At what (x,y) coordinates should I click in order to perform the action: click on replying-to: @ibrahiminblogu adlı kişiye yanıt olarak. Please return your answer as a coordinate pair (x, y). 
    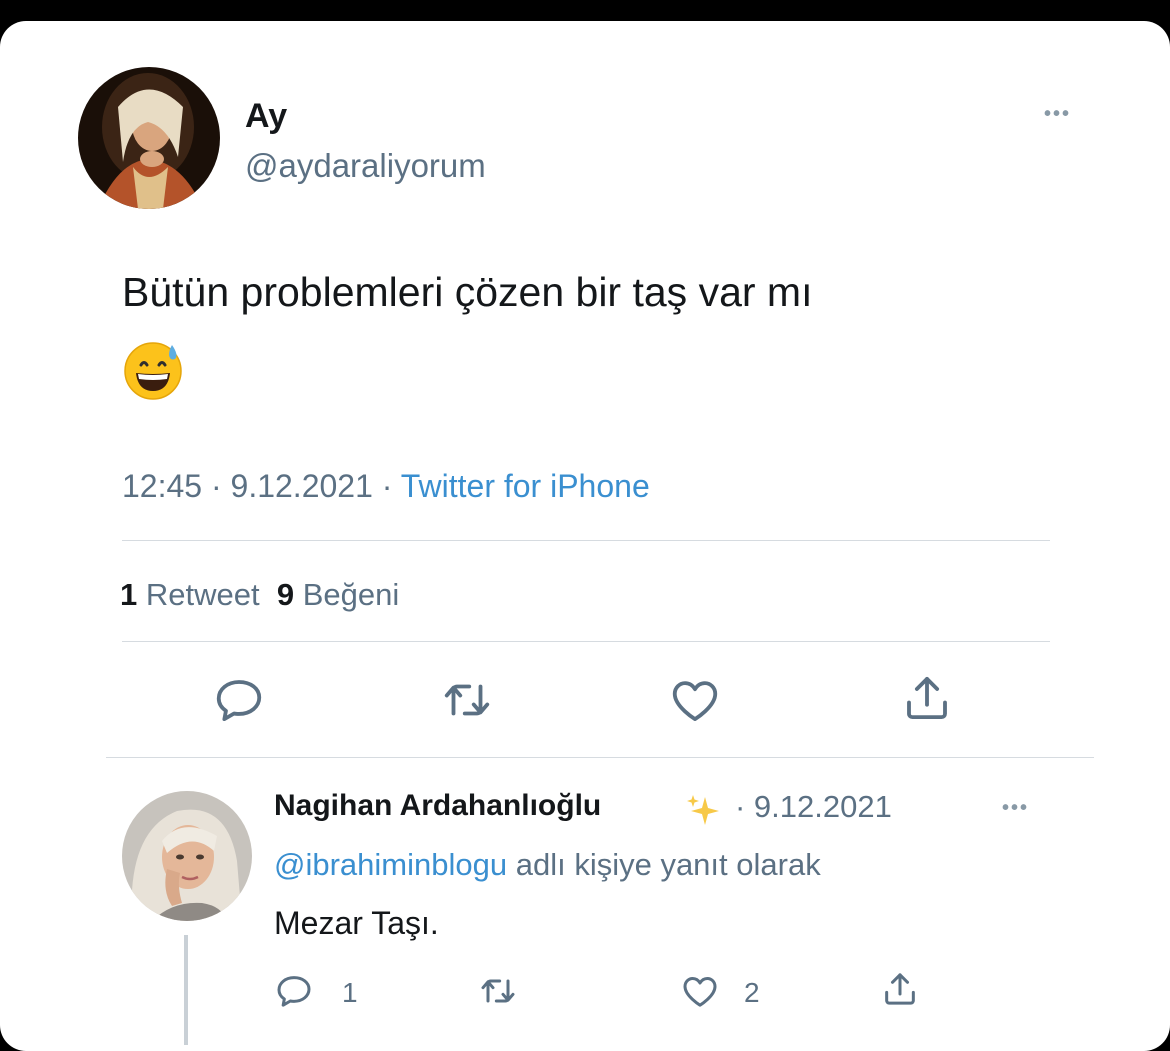
    Looking at the image, I should click on (547, 865).